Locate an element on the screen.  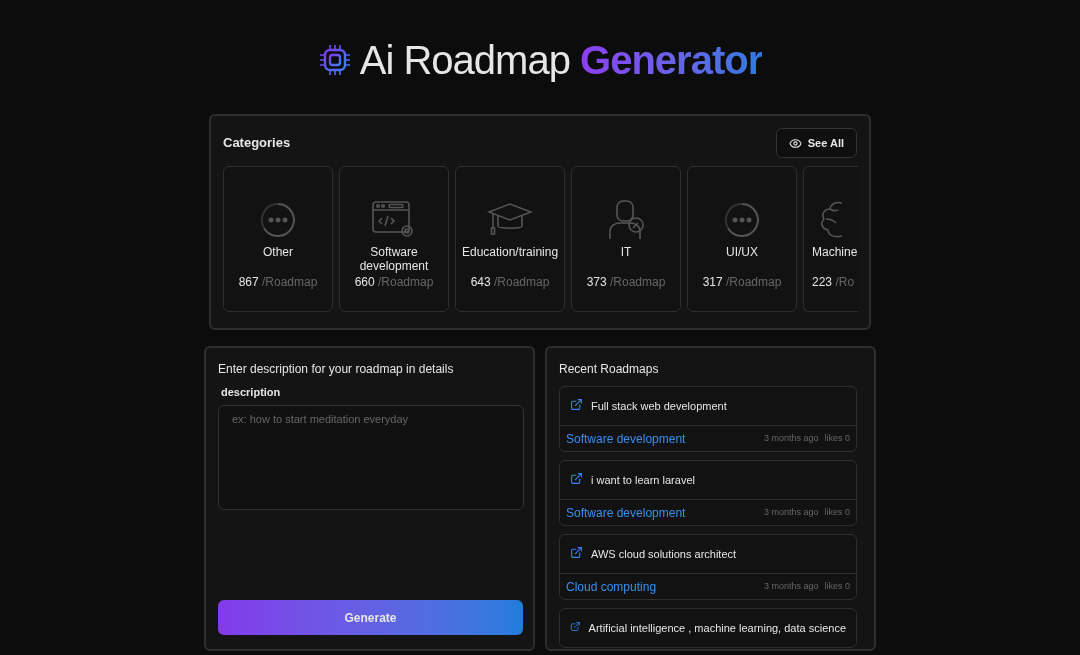
category-card: Software development 660 /Roadmap is located at coordinates (394, 239).